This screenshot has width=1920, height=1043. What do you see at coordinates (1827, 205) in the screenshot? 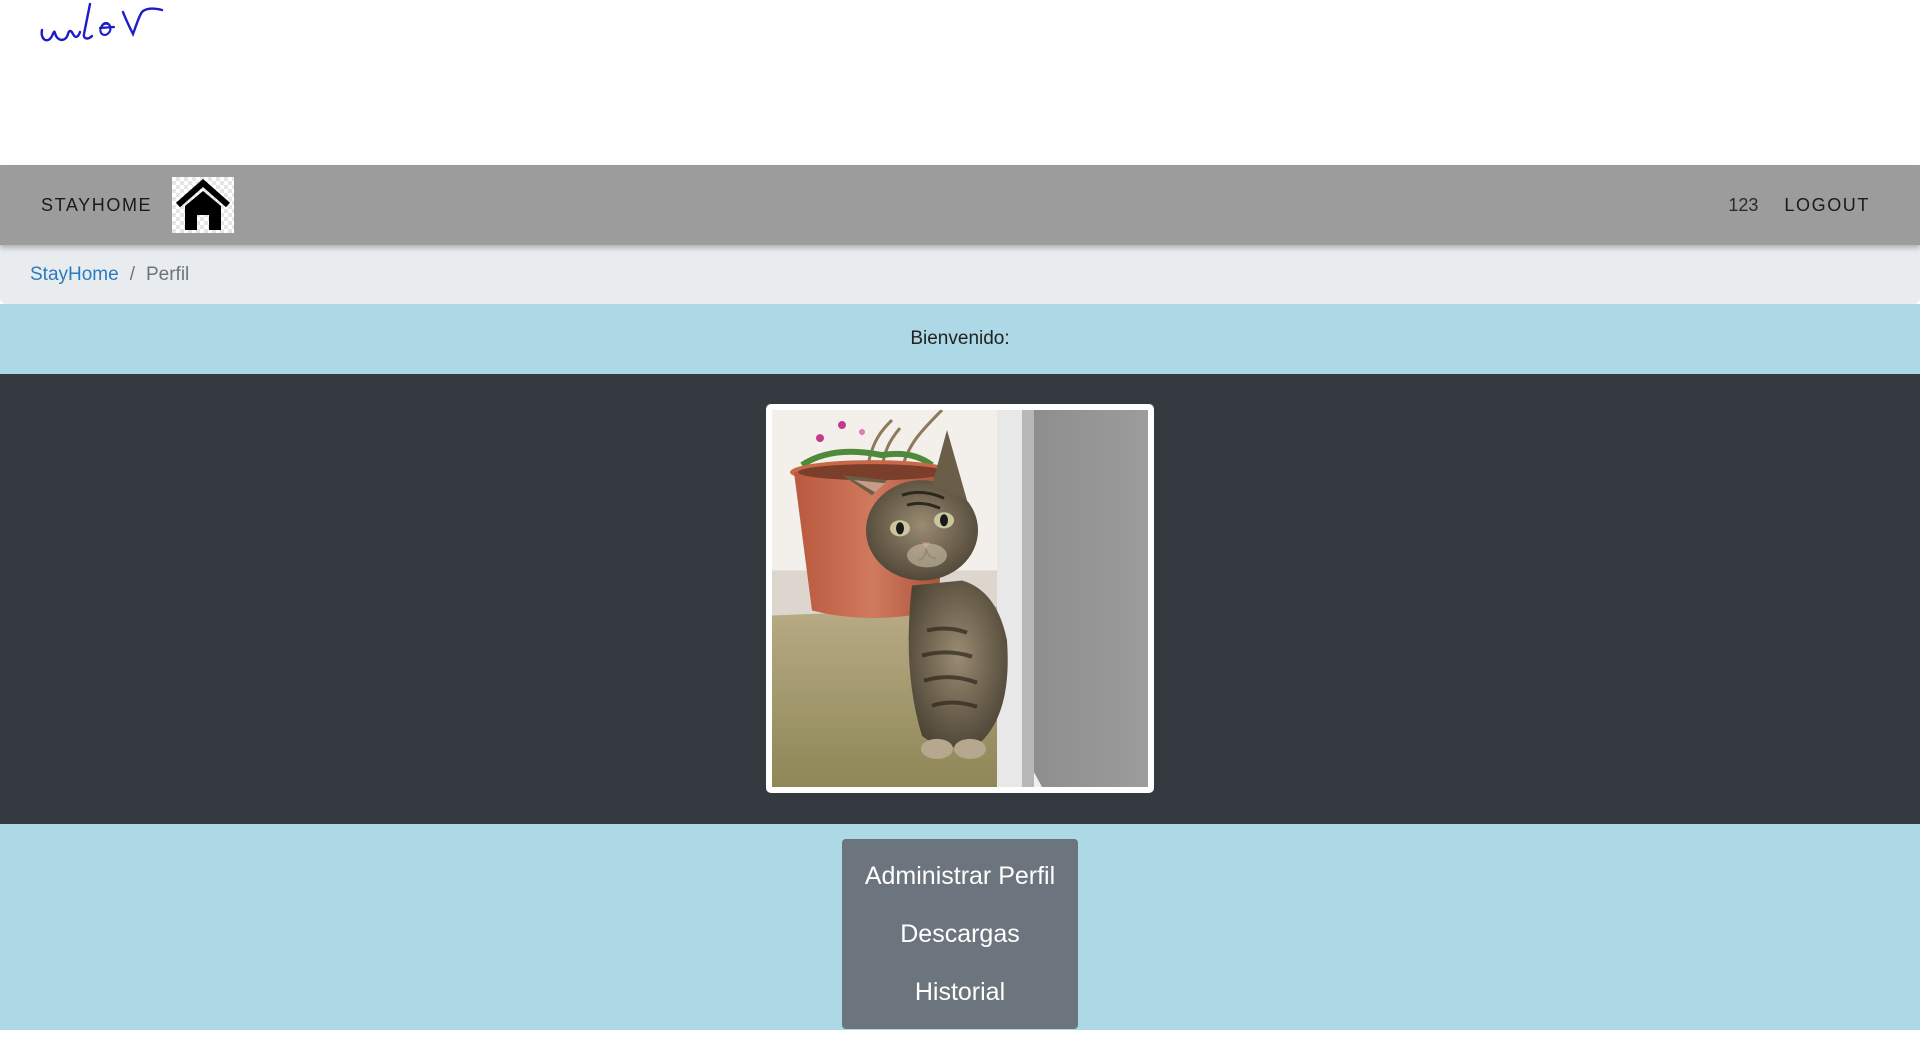
I see `logout-button: LOGOUT` at bounding box center [1827, 205].